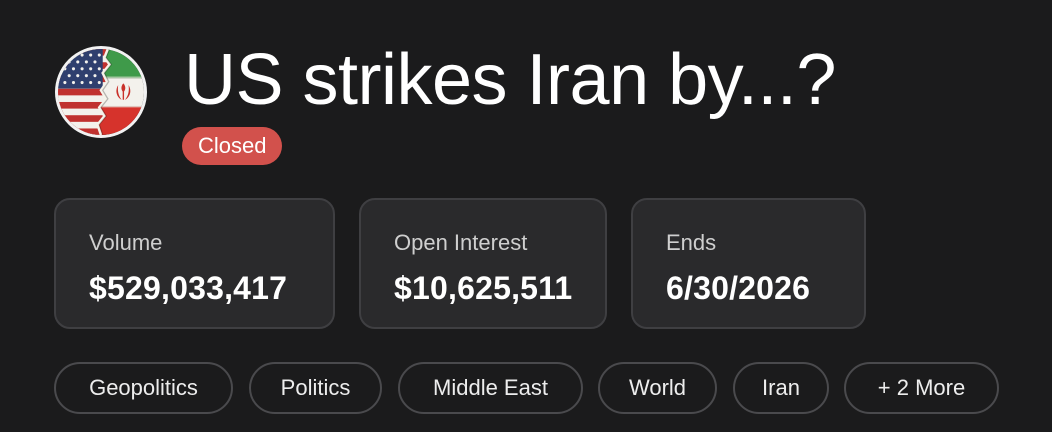  What do you see at coordinates (781, 388) in the screenshot?
I see `tag-iran: Iran` at bounding box center [781, 388].